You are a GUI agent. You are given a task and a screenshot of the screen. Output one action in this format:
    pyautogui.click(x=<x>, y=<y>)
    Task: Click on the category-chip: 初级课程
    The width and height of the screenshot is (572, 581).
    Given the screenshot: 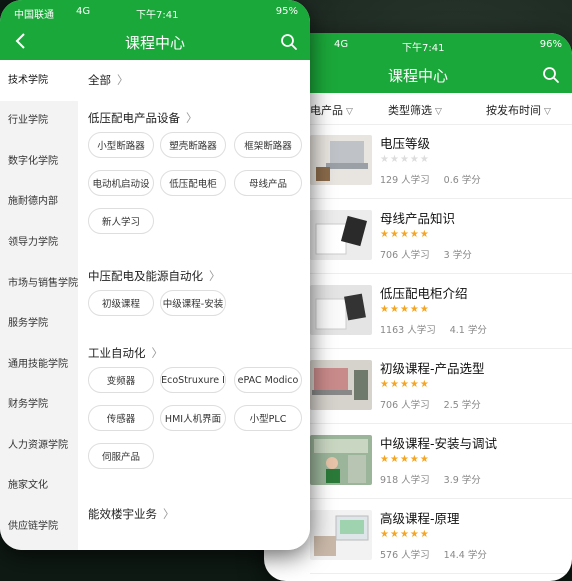 What is the action you would take?
    pyautogui.click(x=121, y=303)
    